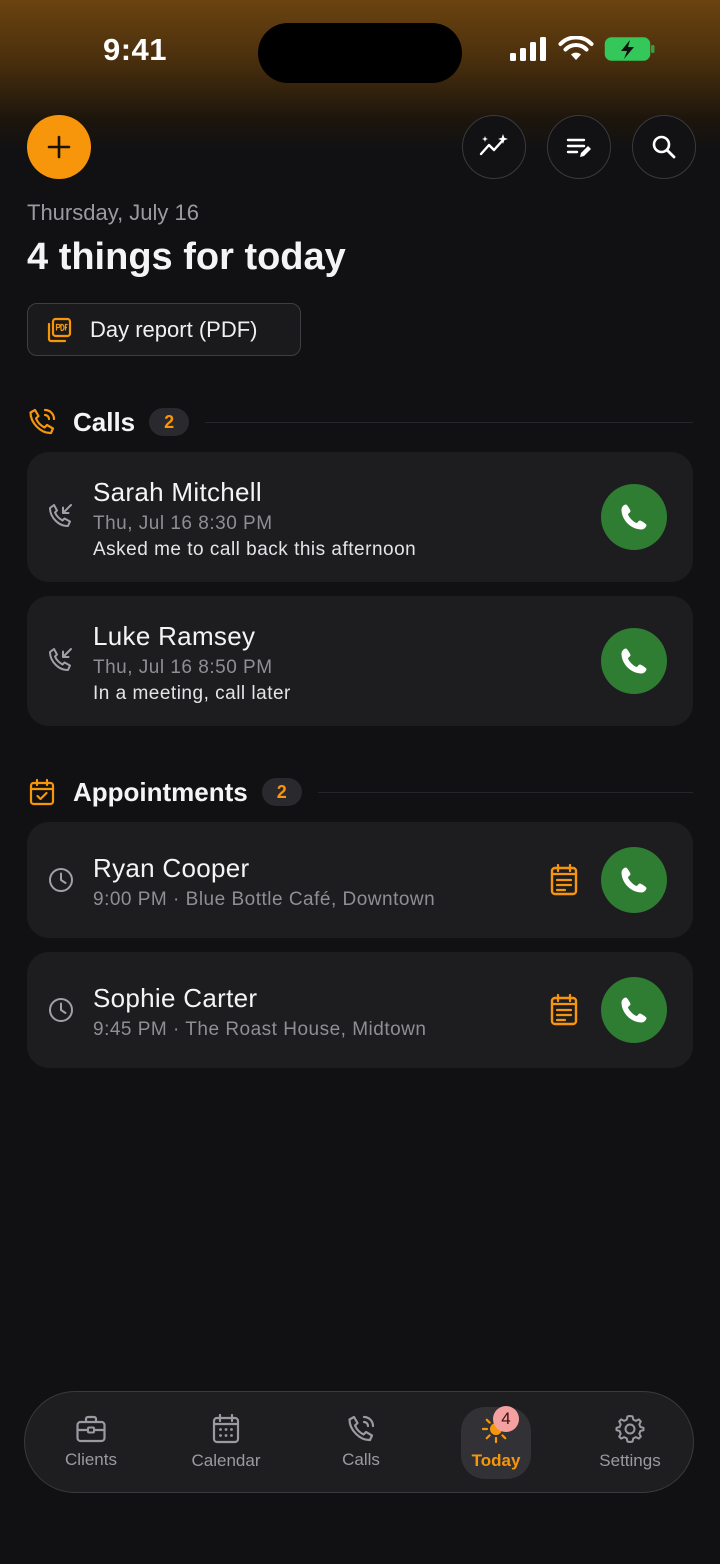 Image resolution: width=720 pixels, height=1564 pixels. Describe the element at coordinates (281, 792) in the screenshot. I see `appointments-count-badge: 2` at that location.